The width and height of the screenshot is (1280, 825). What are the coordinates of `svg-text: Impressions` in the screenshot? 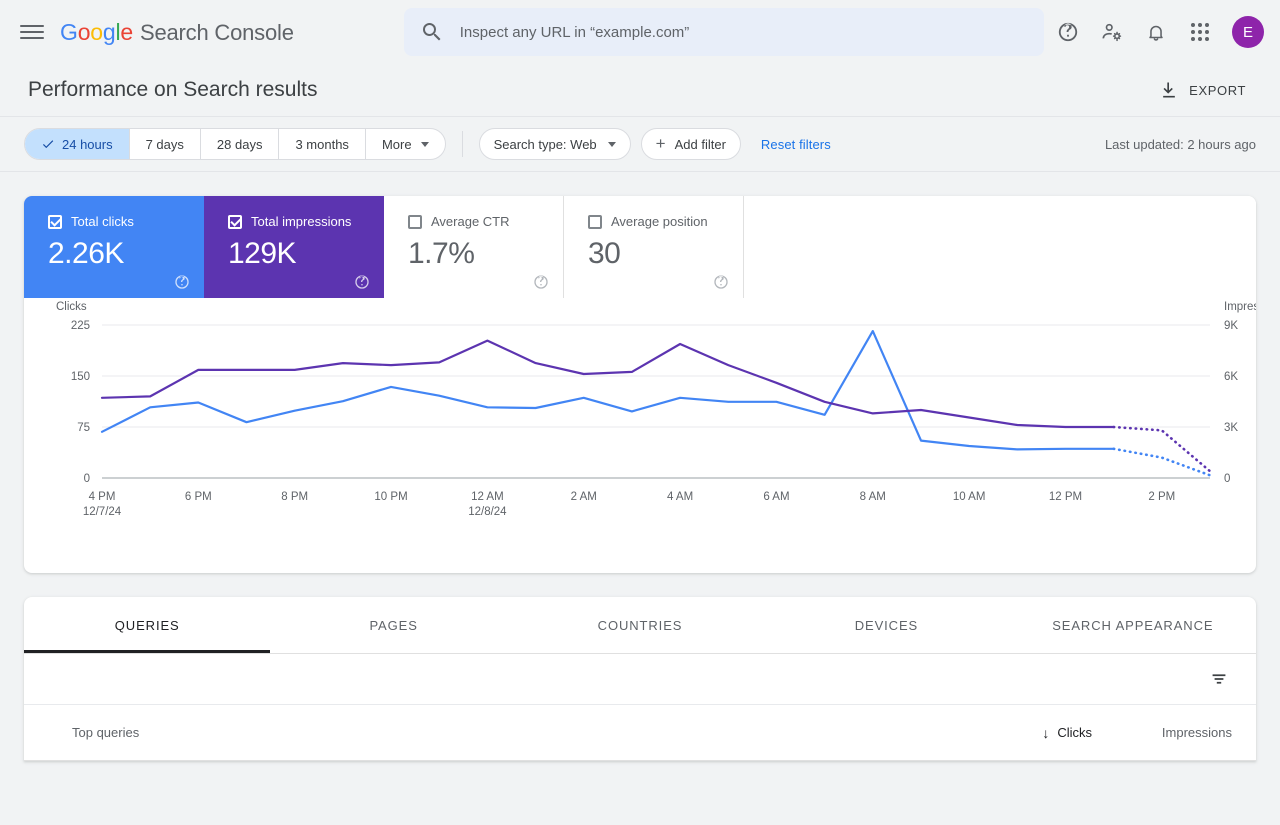 It's located at (1240, 307).